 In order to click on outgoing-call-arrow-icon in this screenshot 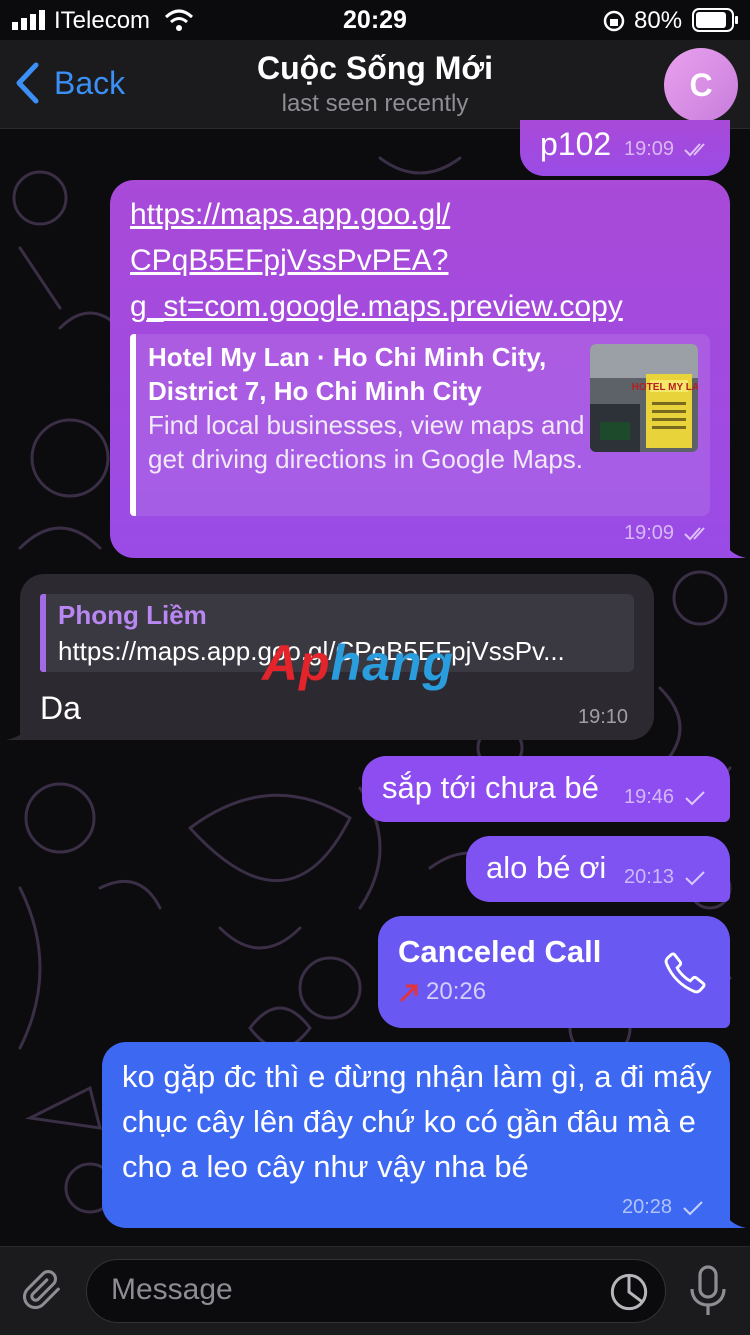, I will do `click(408, 993)`.